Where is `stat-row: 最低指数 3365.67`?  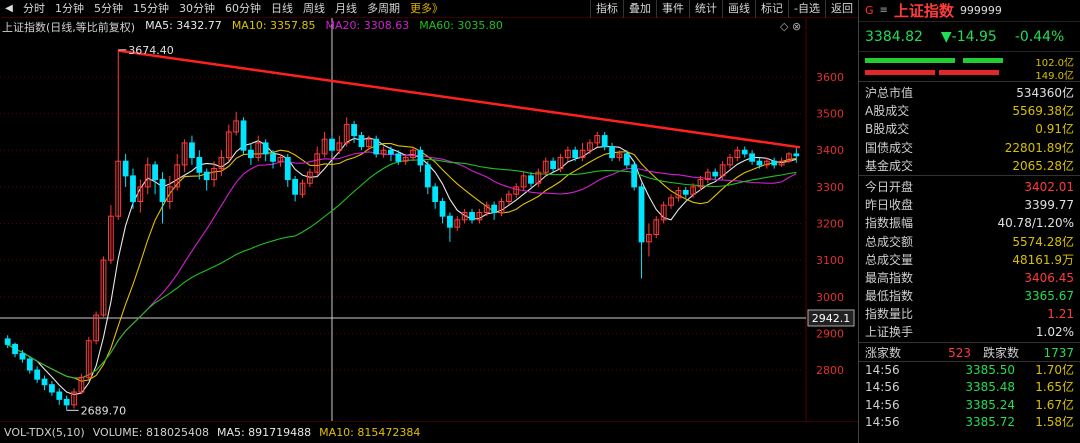
stat-row: 最低指数 3365.67 is located at coordinates (969, 296).